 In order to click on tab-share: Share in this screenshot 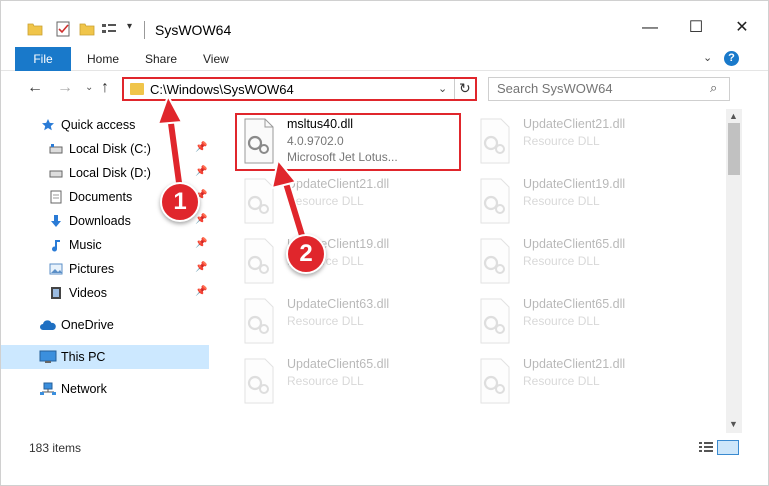, I will do `click(161, 59)`.